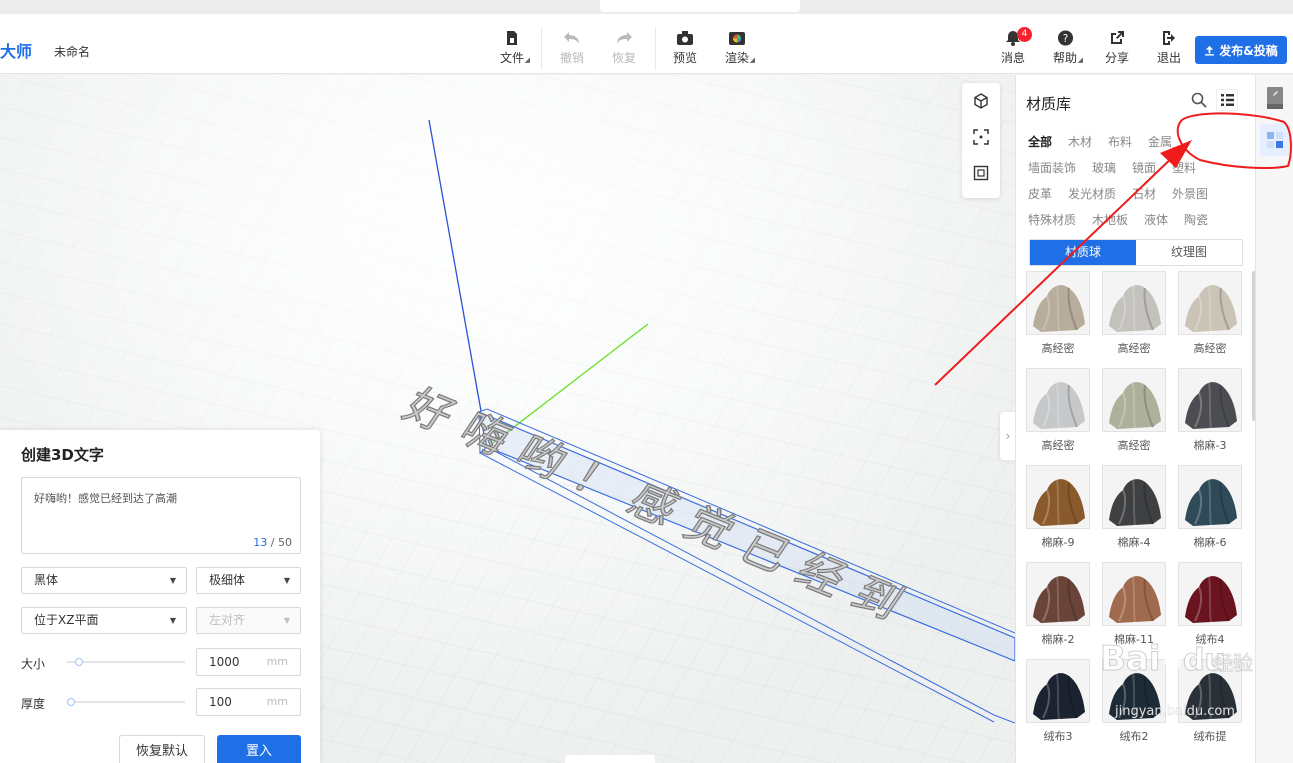 The width and height of the screenshot is (1293, 763). What do you see at coordinates (737, 48) in the screenshot?
I see `render-button: 渲染 ◢` at bounding box center [737, 48].